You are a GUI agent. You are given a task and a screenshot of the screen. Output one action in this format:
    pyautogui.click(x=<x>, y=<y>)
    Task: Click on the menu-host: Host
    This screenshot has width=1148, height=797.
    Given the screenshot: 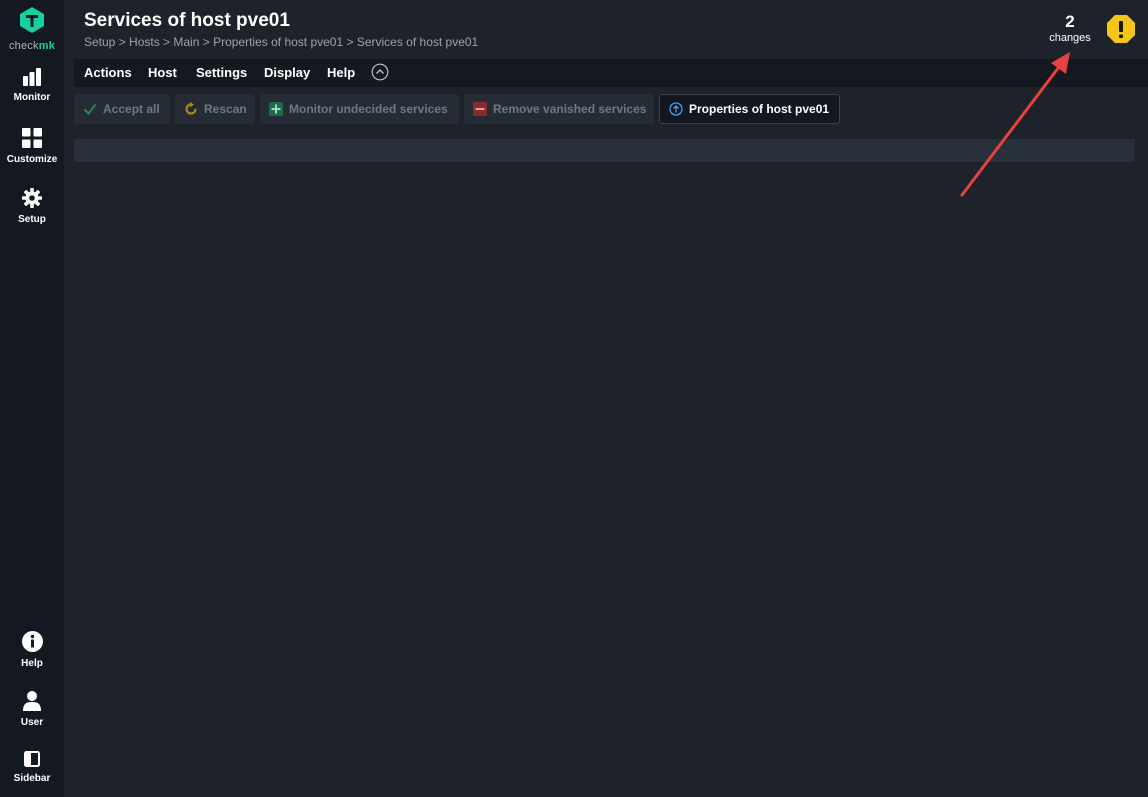 What is the action you would take?
    pyautogui.click(x=162, y=72)
    